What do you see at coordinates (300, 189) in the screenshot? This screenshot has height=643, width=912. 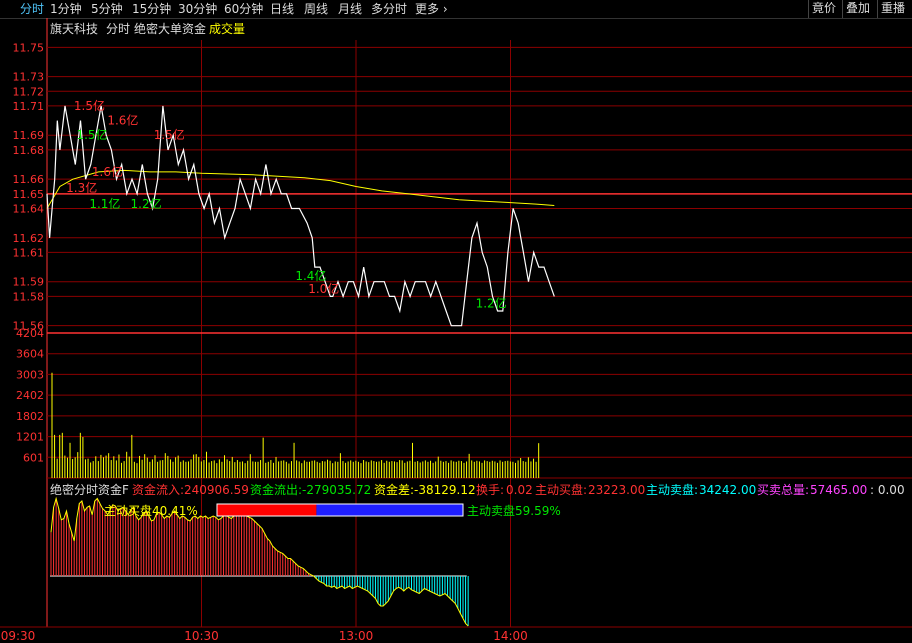 I see `average-price-line` at bounding box center [300, 189].